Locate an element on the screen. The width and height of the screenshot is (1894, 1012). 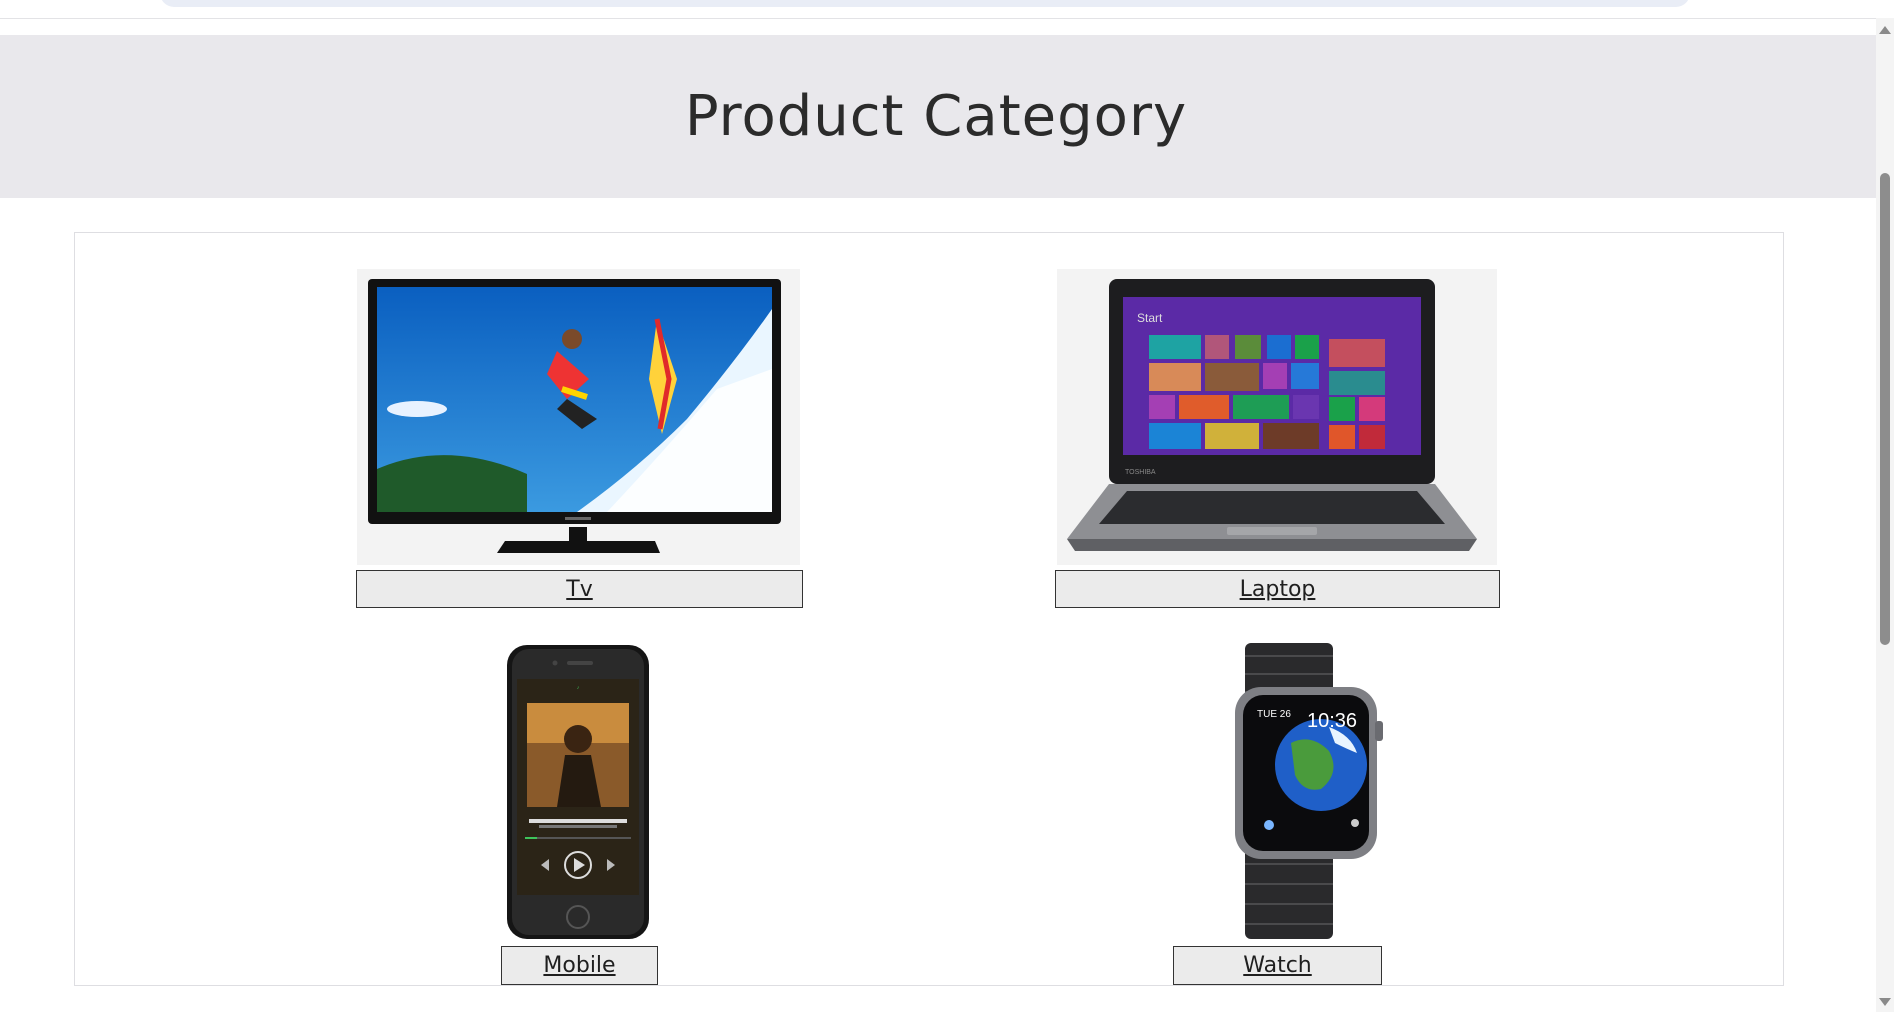
laptop-product-image: Start TOSHIBA is located at coordinates (1277, 417).